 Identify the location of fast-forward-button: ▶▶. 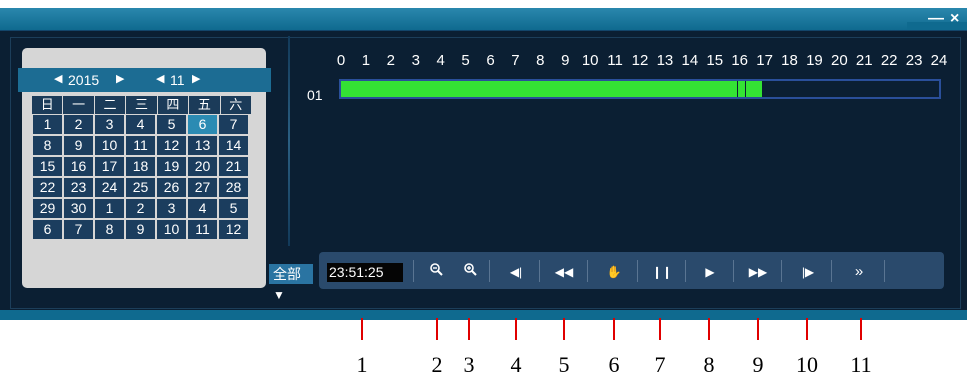
(758, 272).